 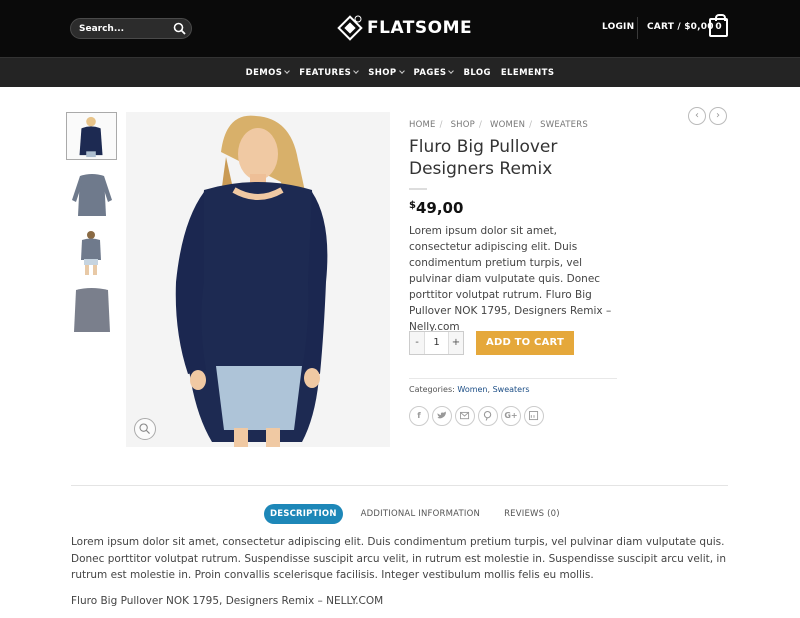 I want to click on product-title: Fluro Big Pullover Designers Remix, so click(x=483, y=158).